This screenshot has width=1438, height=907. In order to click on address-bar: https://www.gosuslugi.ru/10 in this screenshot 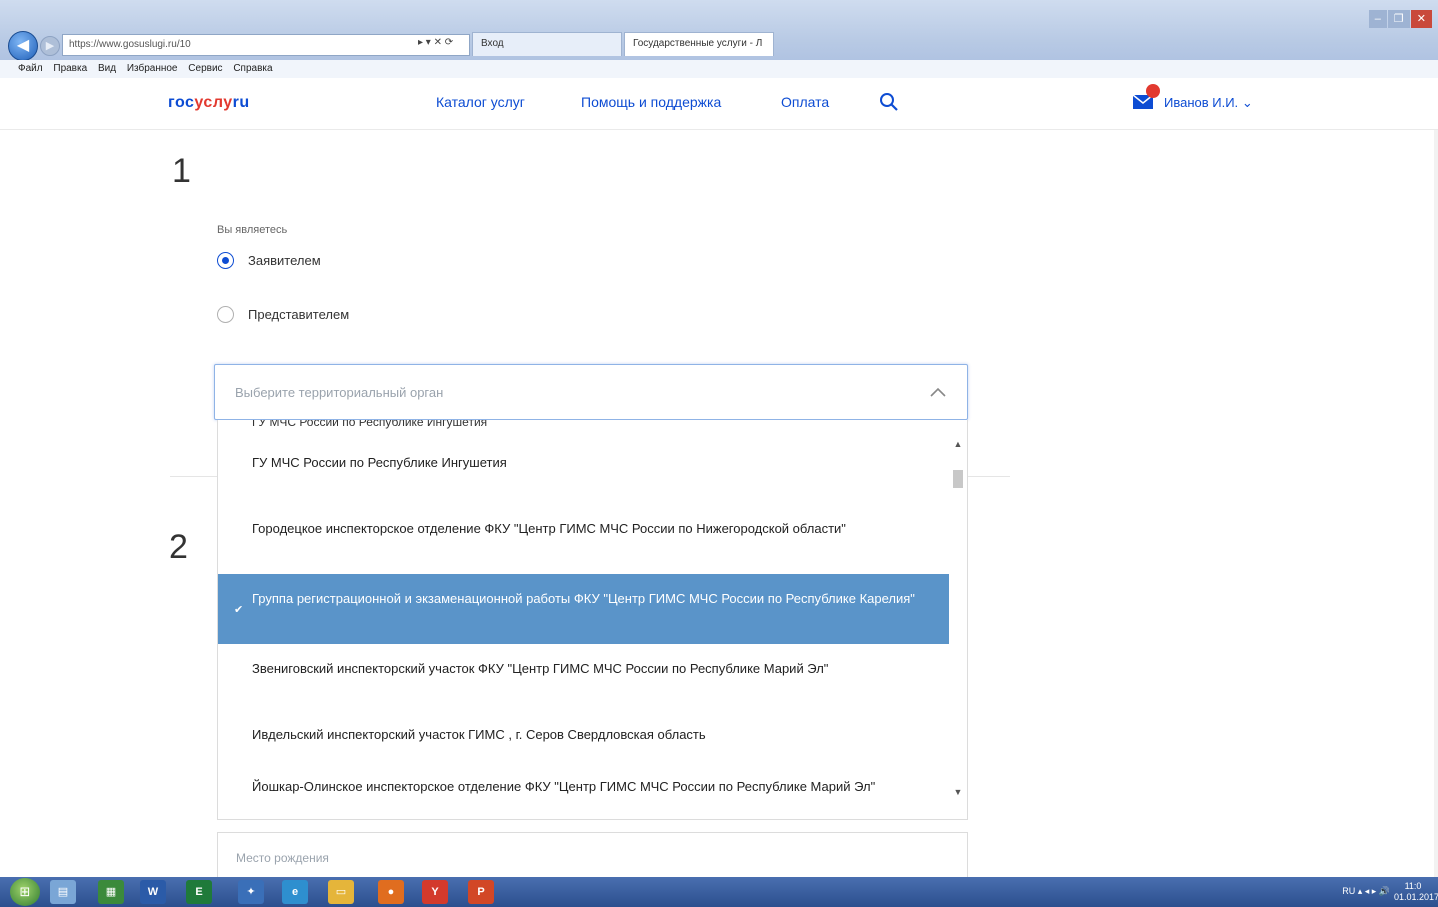, I will do `click(266, 45)`.